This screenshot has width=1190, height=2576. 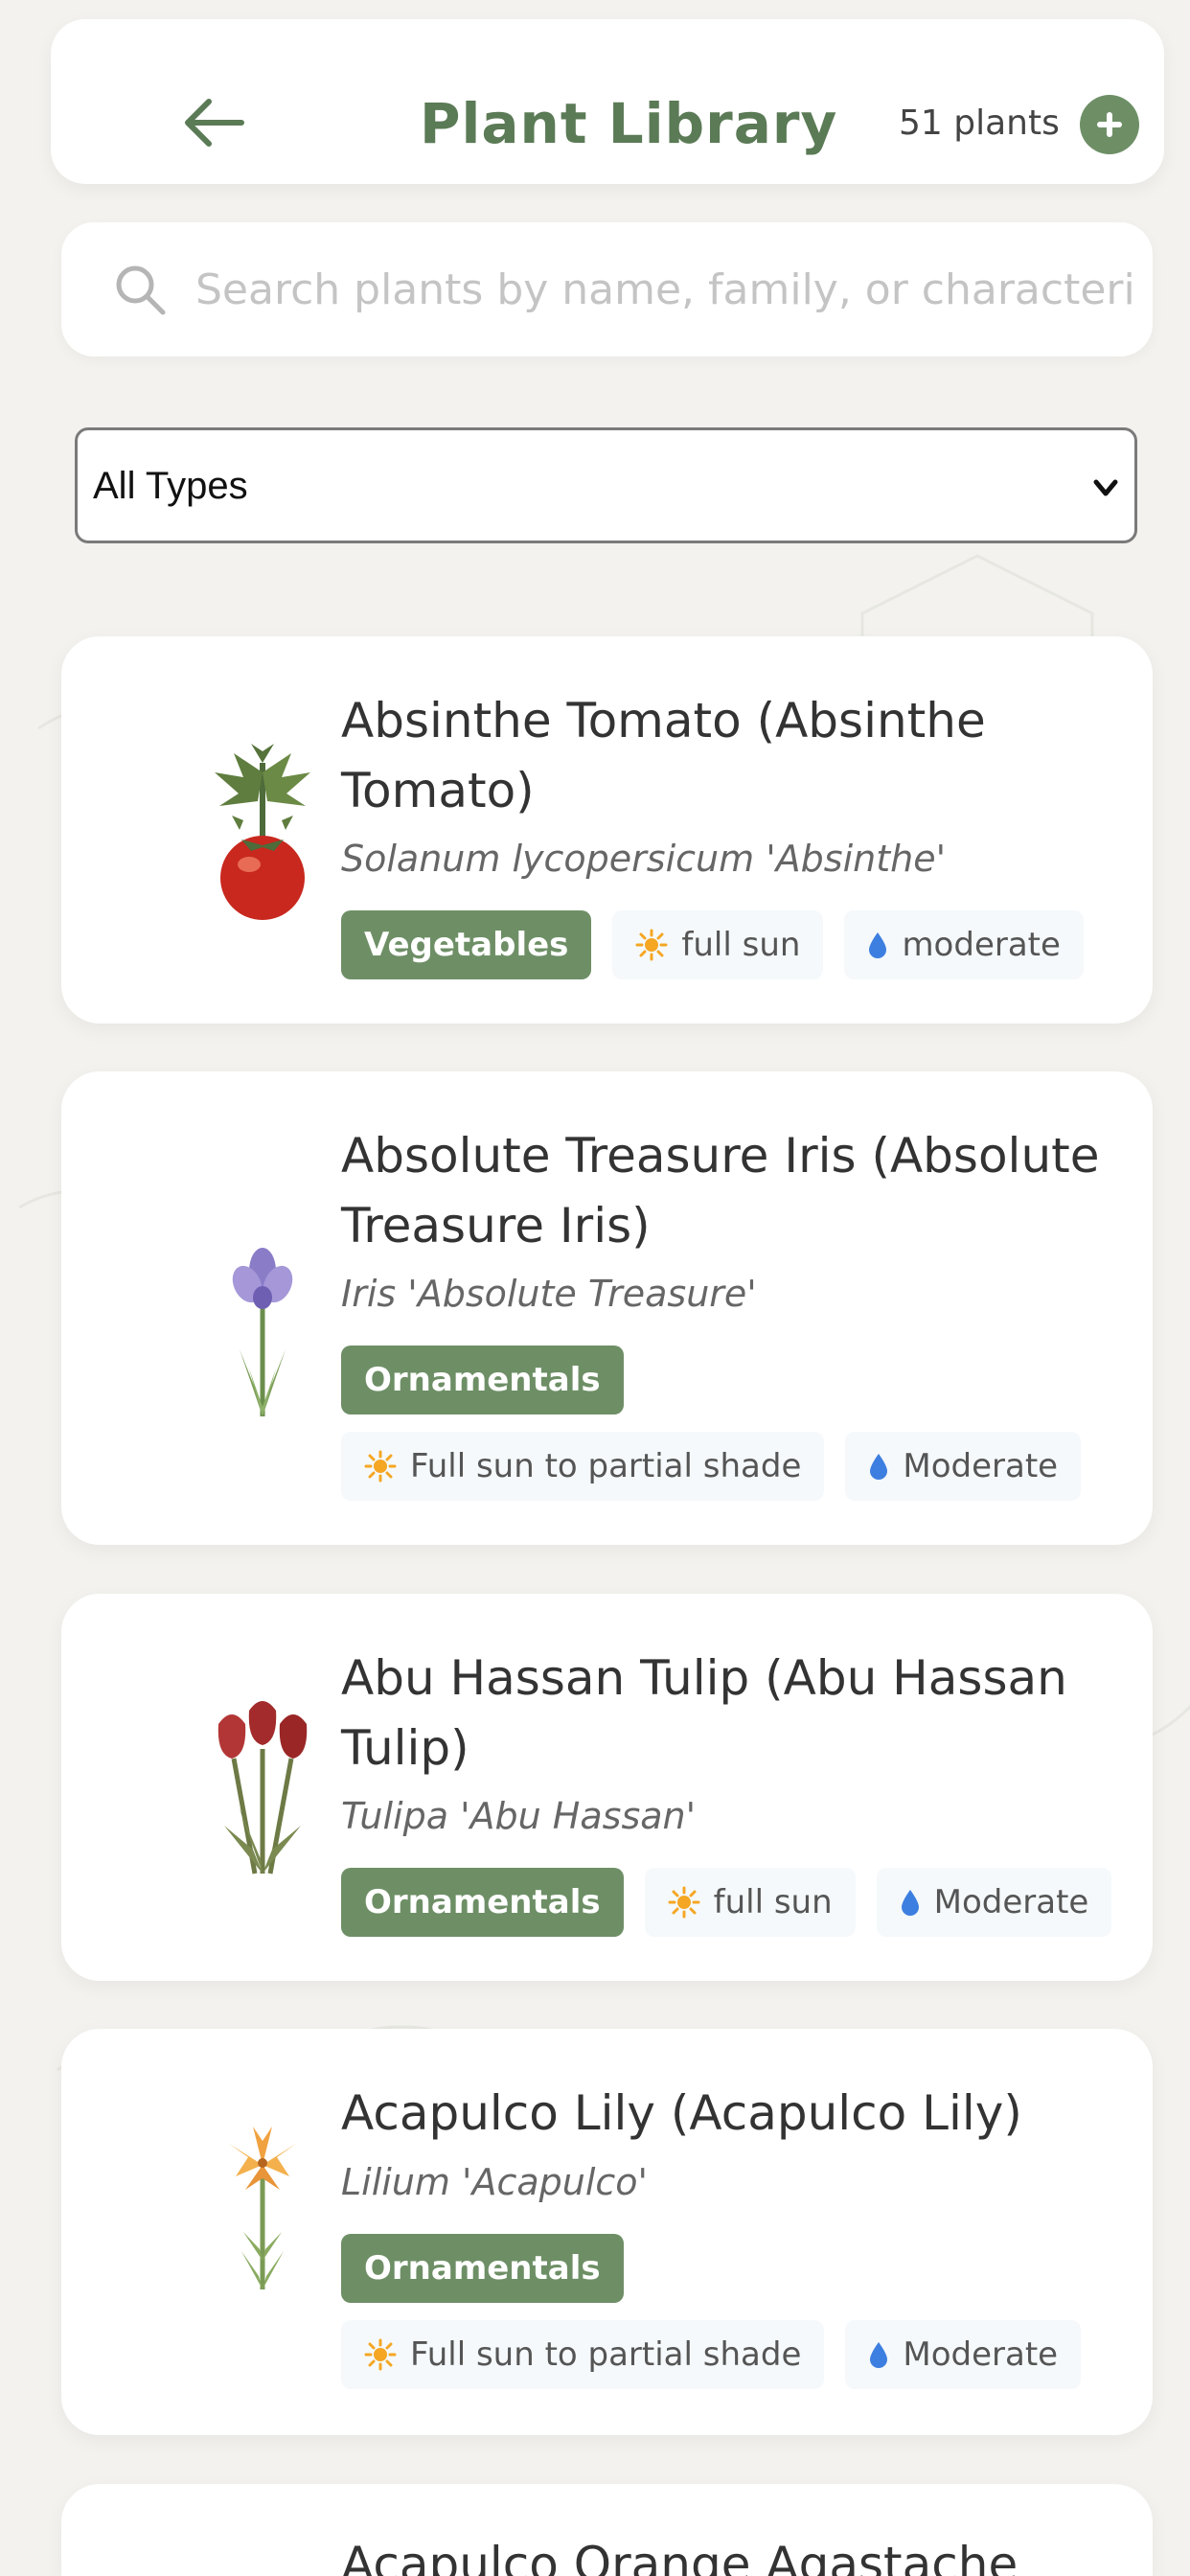 What do you see at coordinates (495, 2182) in the screenshot?
I see `plant-scientific-name: Lilium 'Acapulco'` at bounding box center [495, 2182].